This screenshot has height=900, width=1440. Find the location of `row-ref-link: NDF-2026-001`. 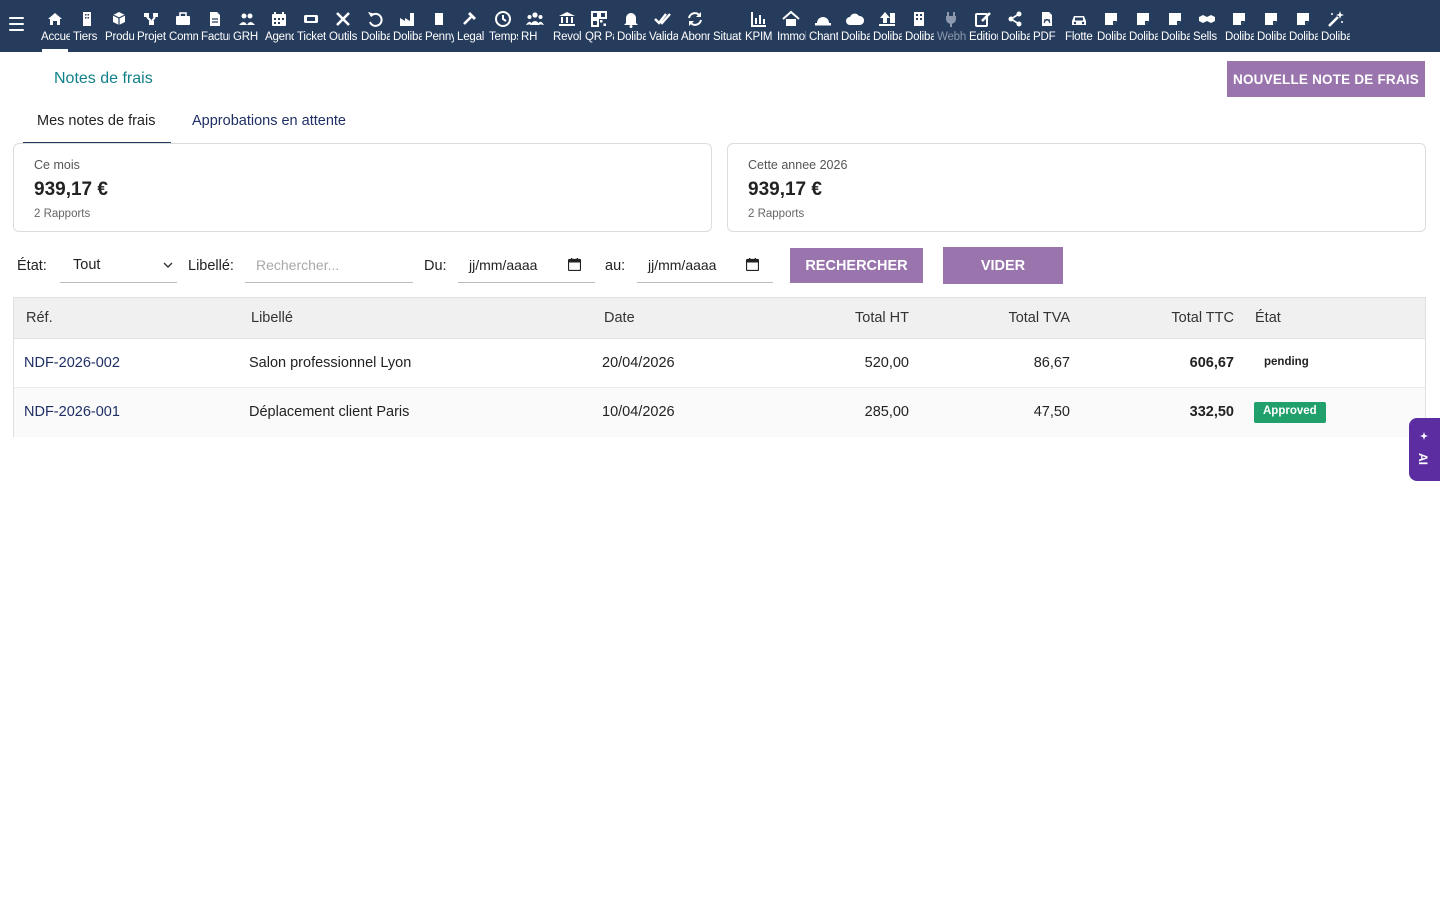

row-ref-link: NDF-2026-001 is located at coordinates (72, 412).